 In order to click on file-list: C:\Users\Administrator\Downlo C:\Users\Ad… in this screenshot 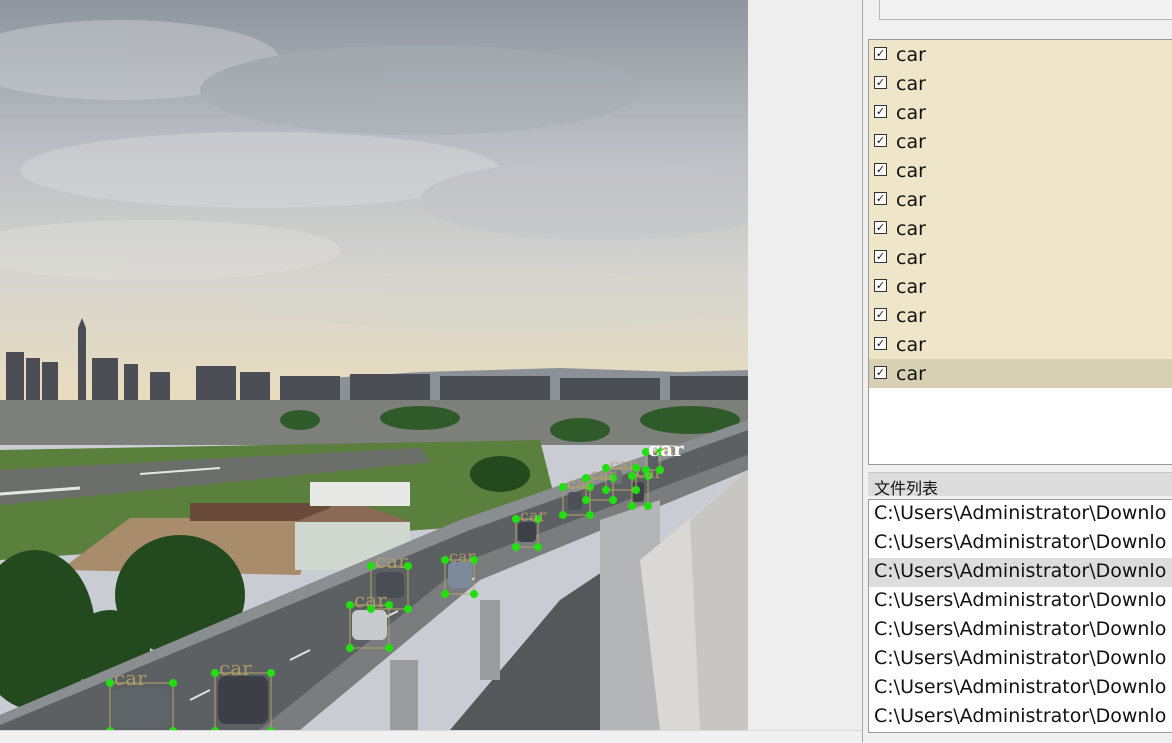, I will do `click(1020, 616)`.